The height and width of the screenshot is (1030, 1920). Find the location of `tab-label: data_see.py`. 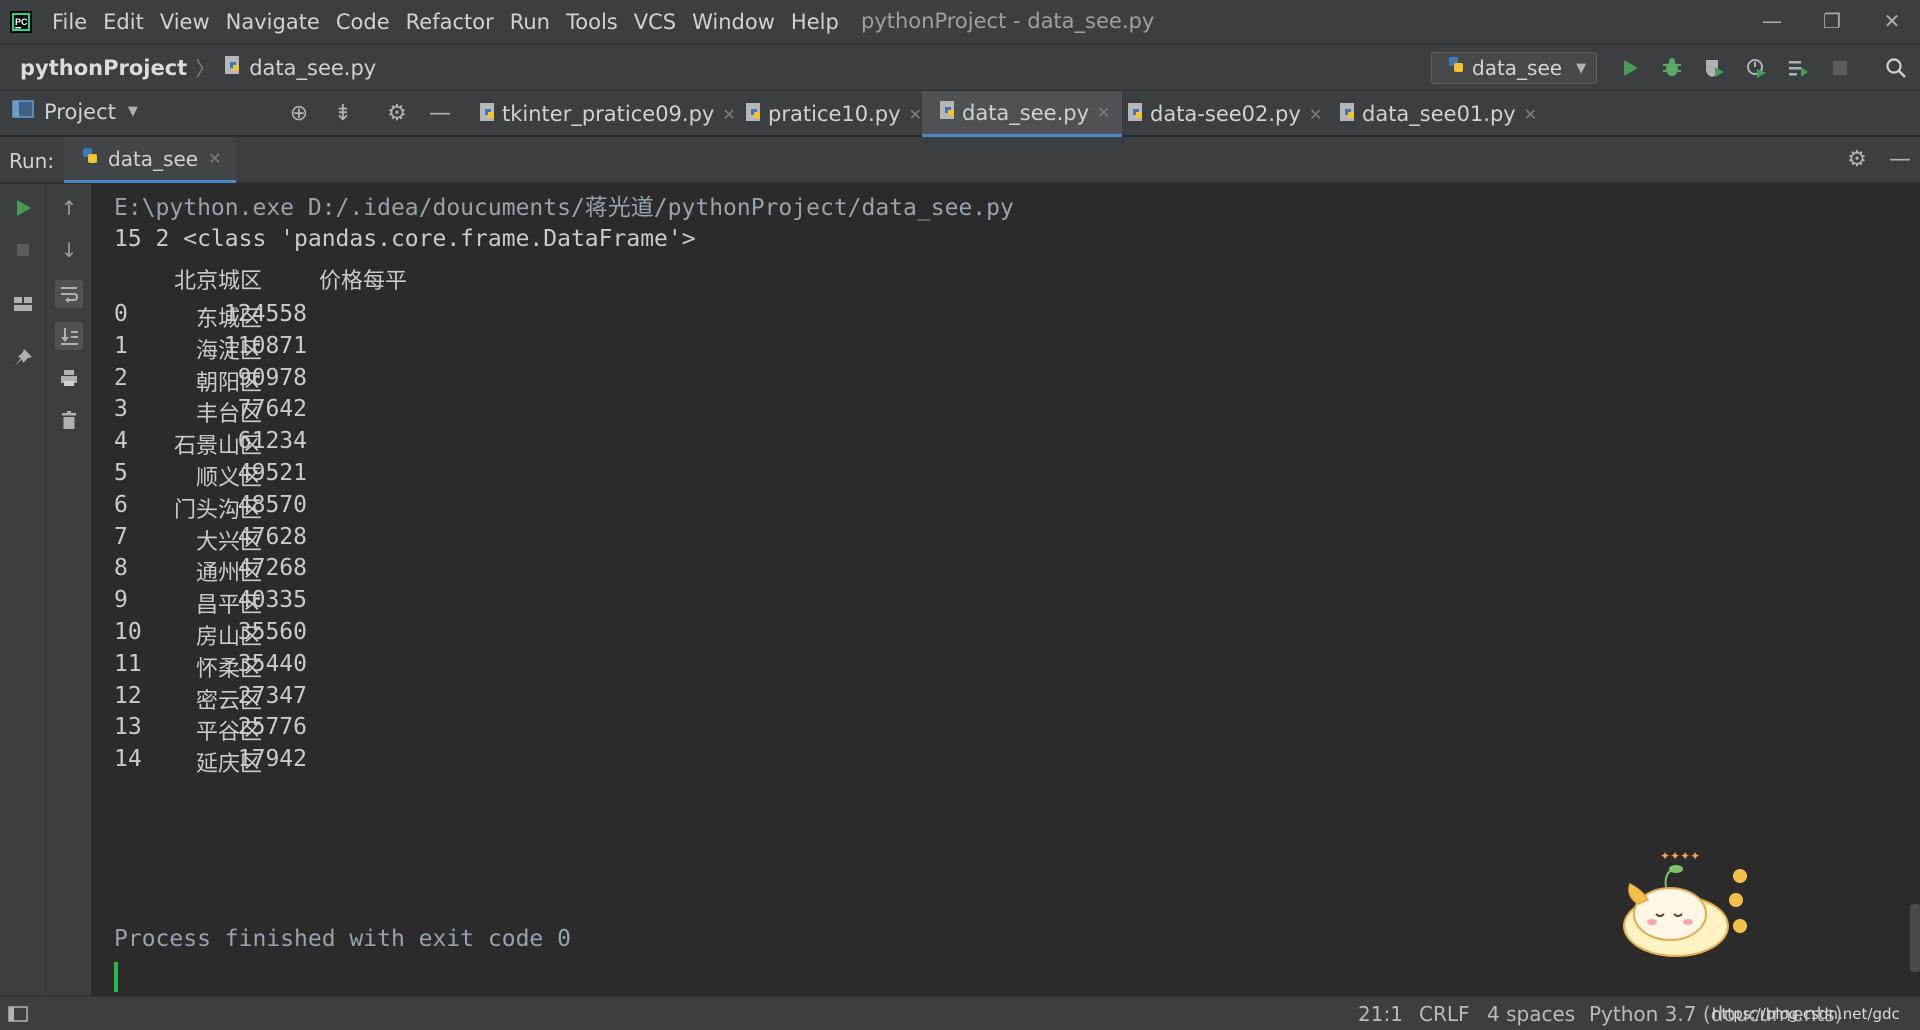

tab-label: data_see.py is located at coordinates (1026, 112).